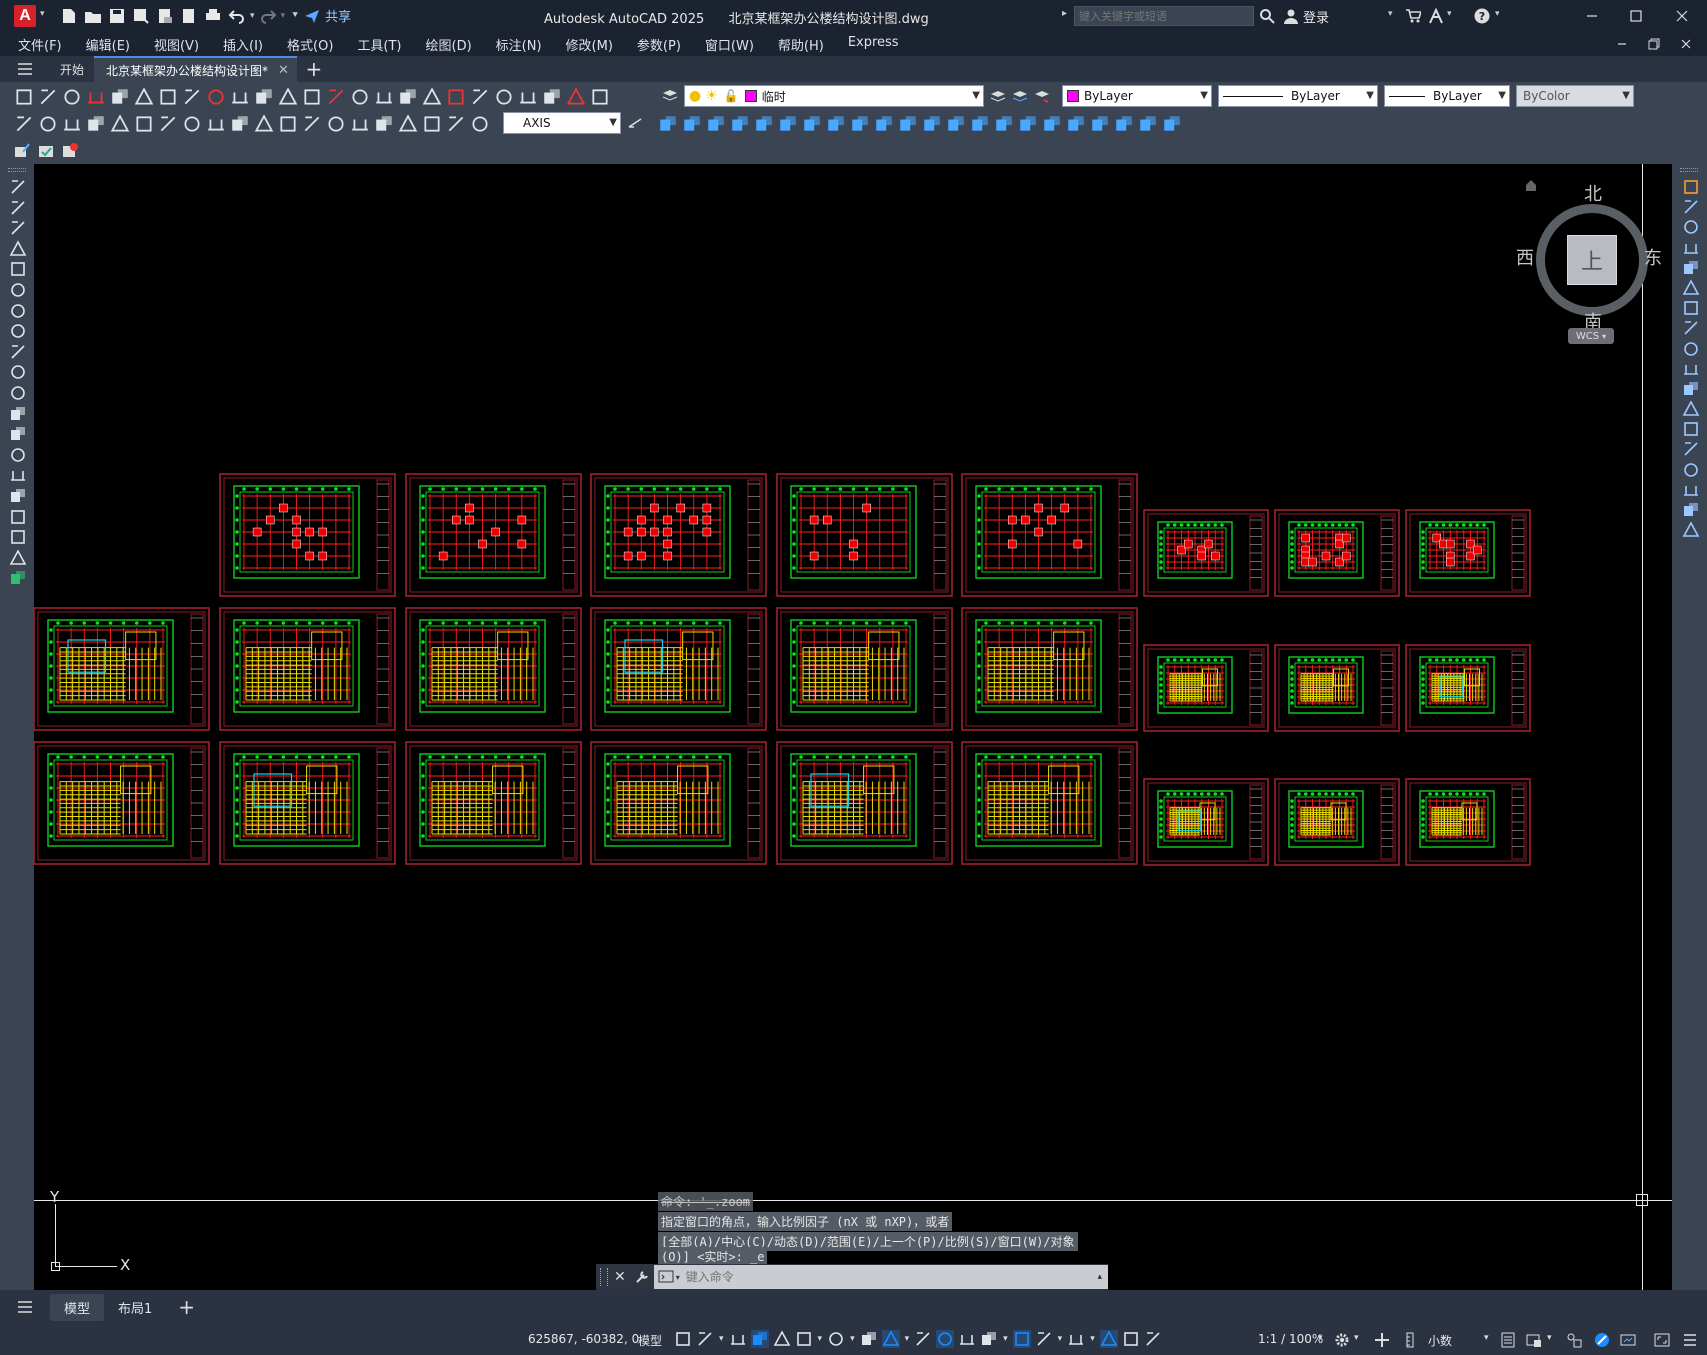  What do you see at coordinates (1356, 1338) in the screenshot?
I see `workspace-dropdown-icon: ▾` at bounding box center [1356, 1338].